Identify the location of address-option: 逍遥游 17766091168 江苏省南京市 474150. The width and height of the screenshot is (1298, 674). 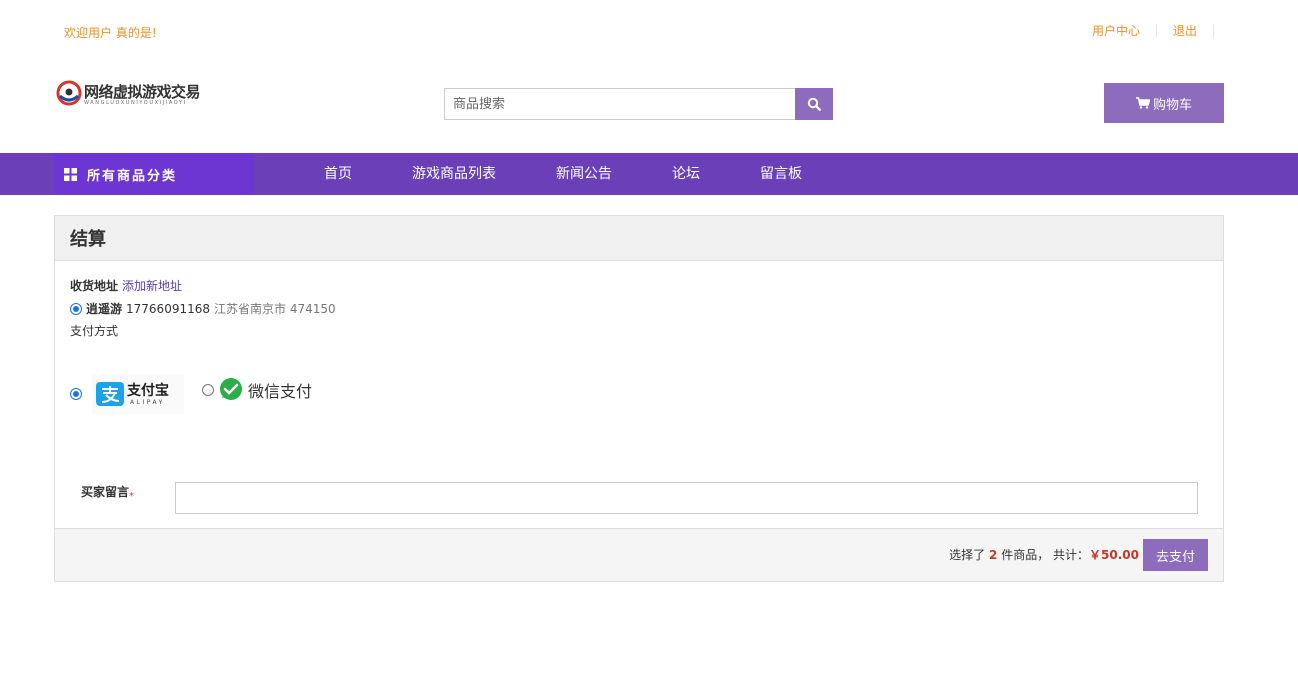
(203, 308).